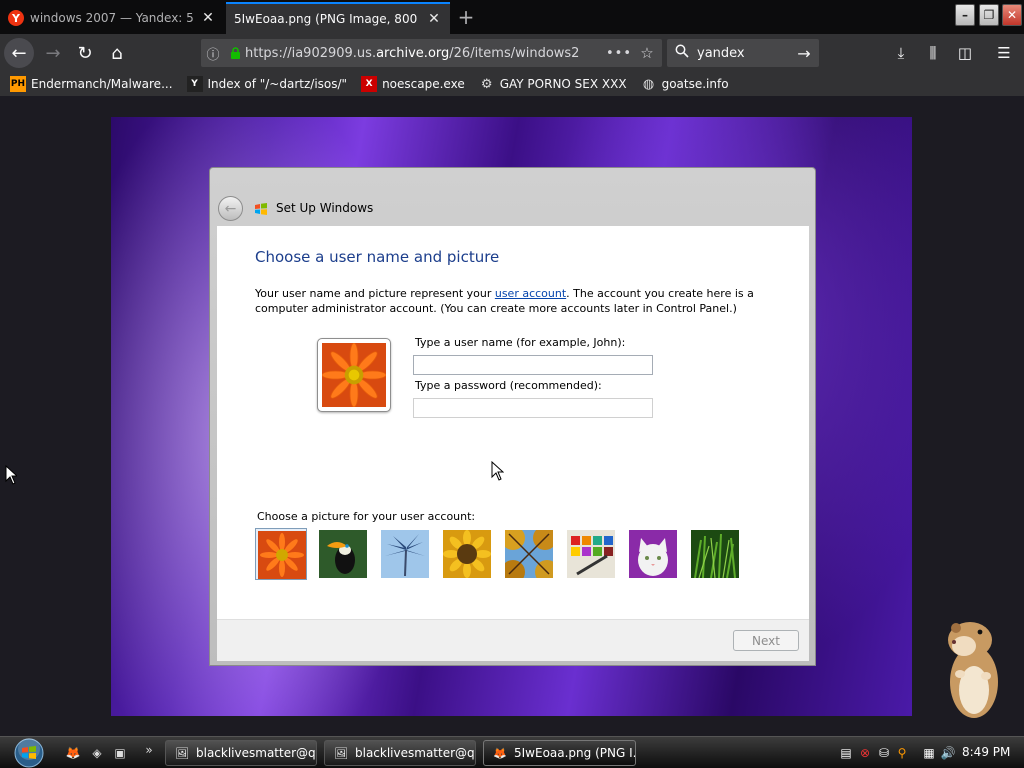 The height and width of the screenshot is (768, 1024). What do you see at coordinates (235, 53) in the screenshot?
I see `lock-icon` at bounding box center [235, 53].